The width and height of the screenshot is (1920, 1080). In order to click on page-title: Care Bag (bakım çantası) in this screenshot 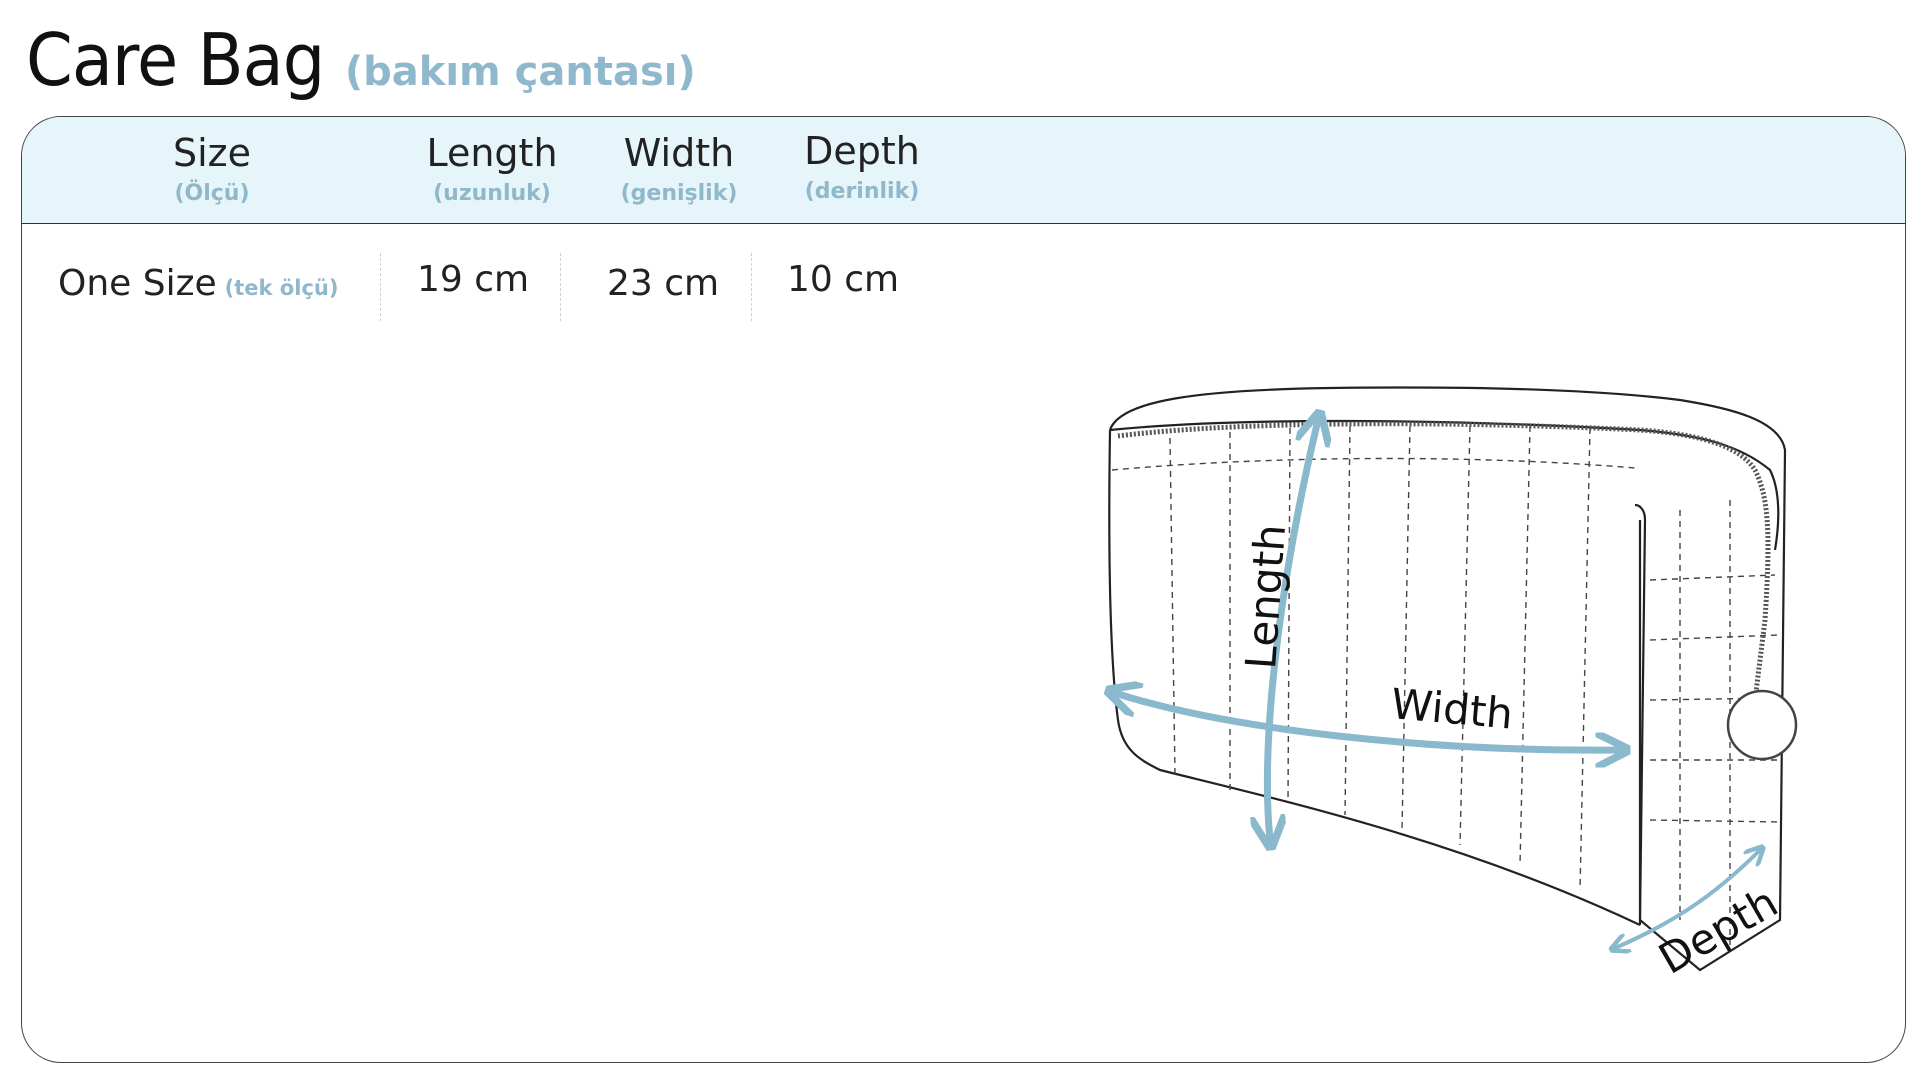, I will do `click(361, 60)`.